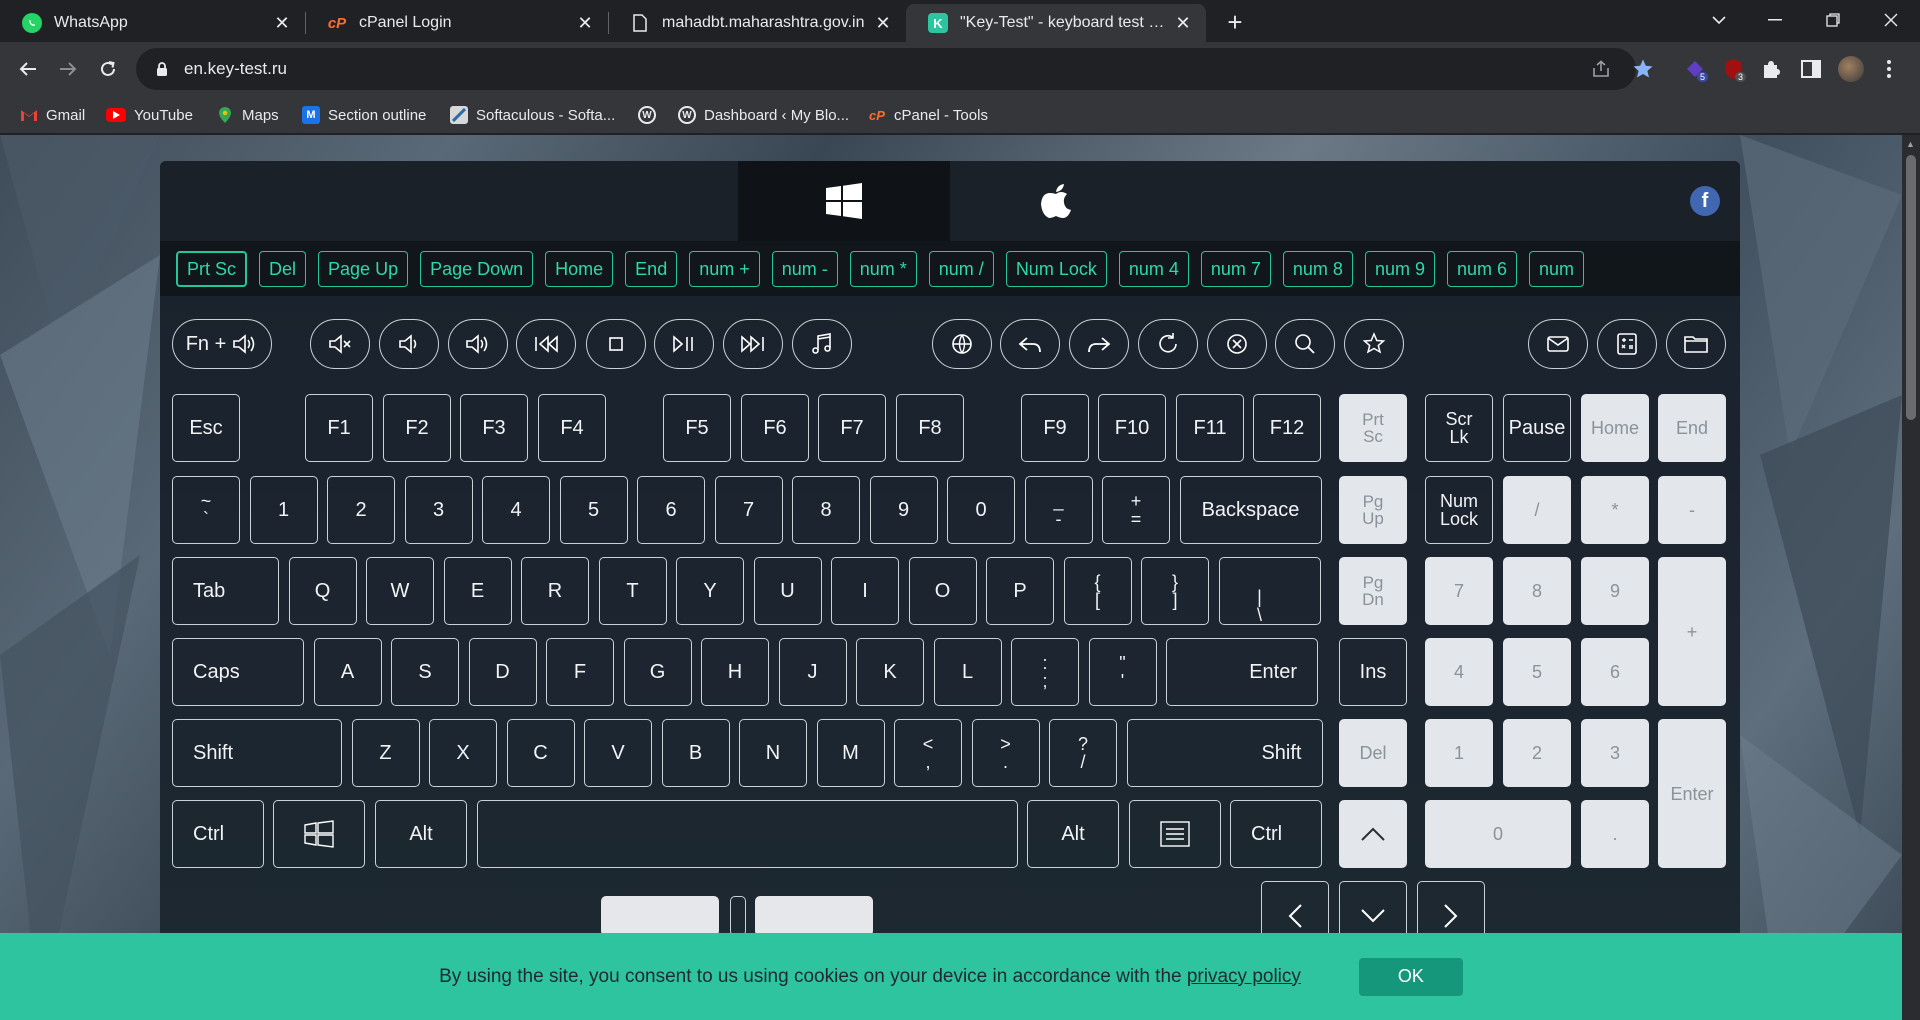 This screenshot has height=1020, width=1920. I want to click on key-f4: F4, so click(572, 428).